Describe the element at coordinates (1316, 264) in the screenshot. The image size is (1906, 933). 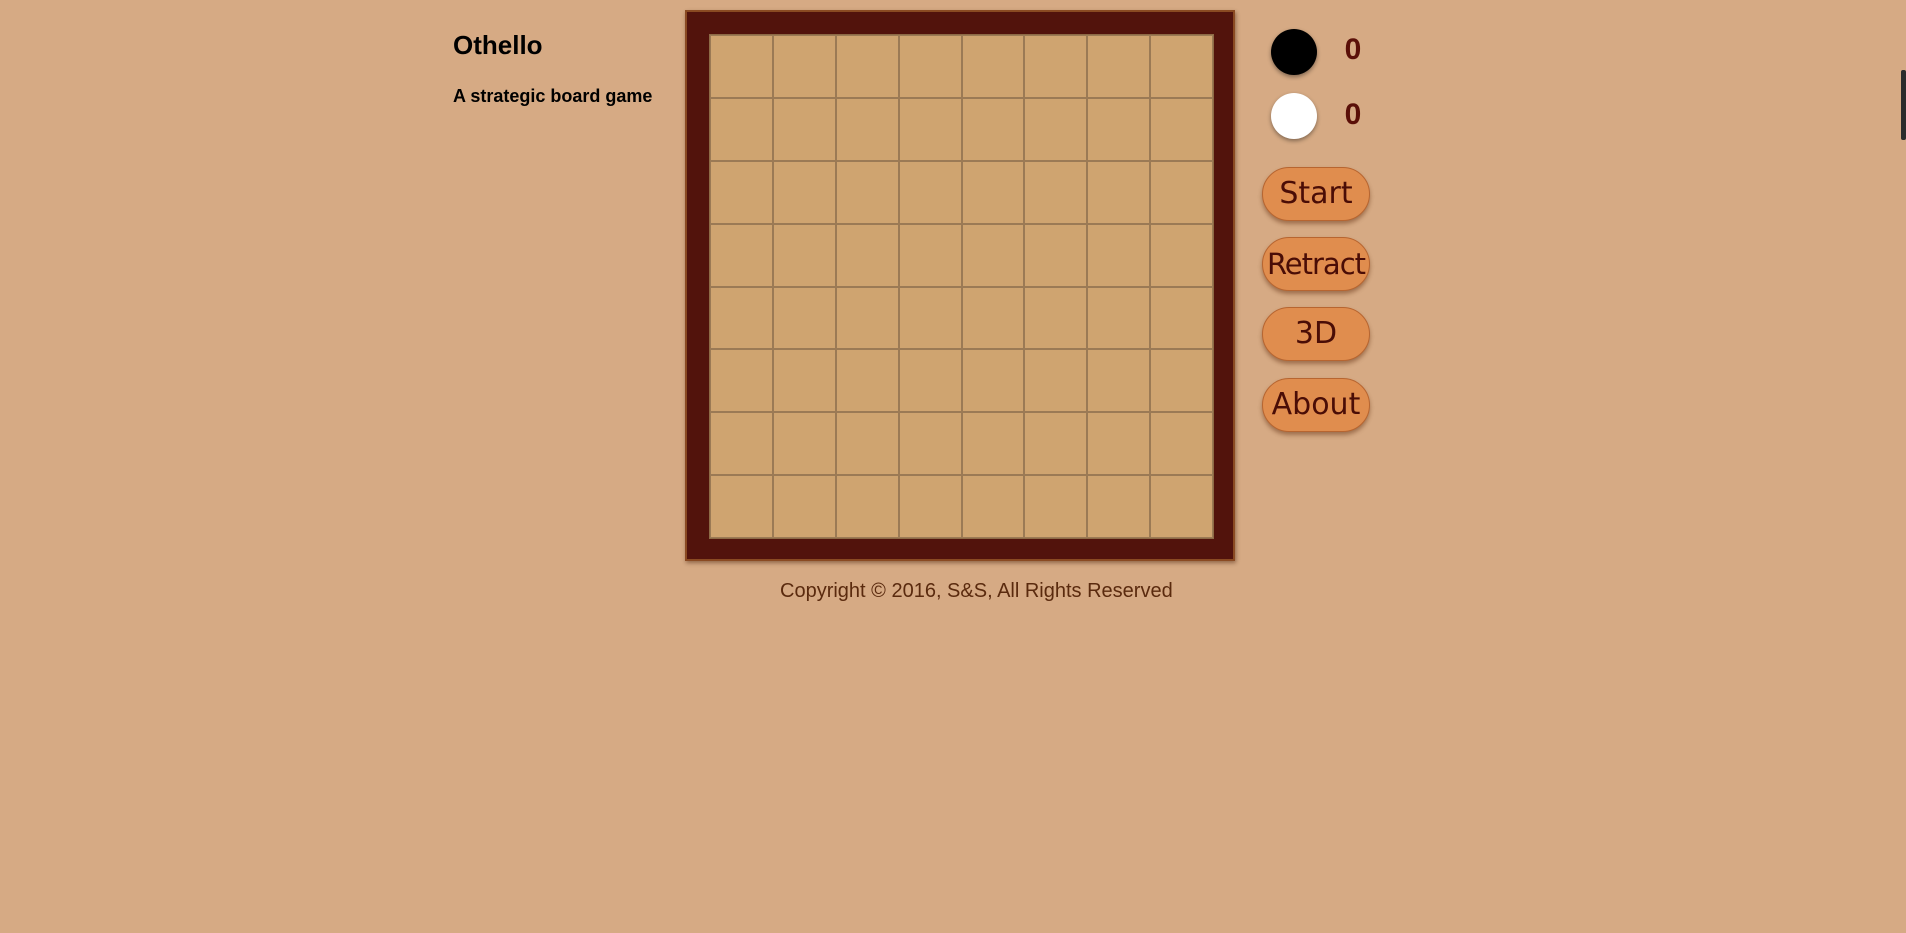
I see `retract-button: Retract` at that location.